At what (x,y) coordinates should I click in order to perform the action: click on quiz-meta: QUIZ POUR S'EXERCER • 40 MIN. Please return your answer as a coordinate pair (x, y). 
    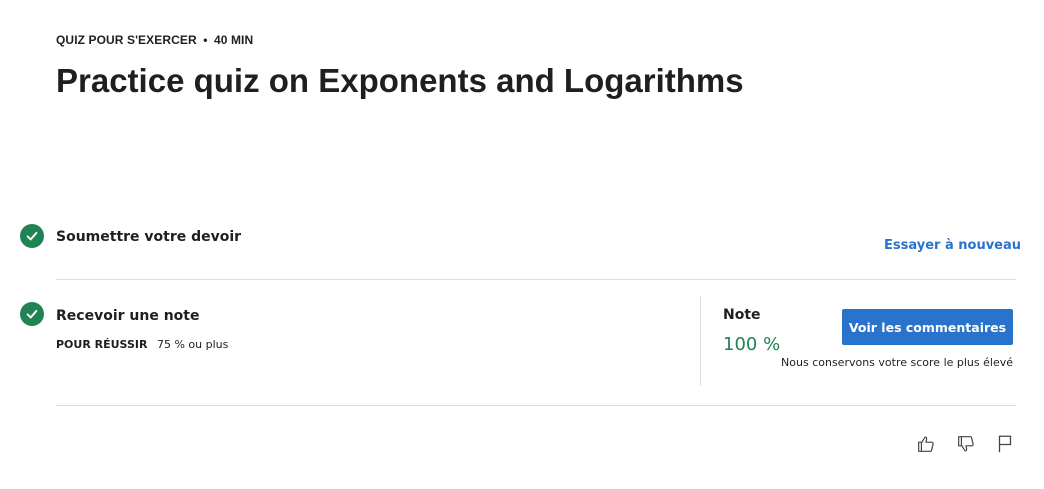
    Looking at the image, I should click on (154, 40).